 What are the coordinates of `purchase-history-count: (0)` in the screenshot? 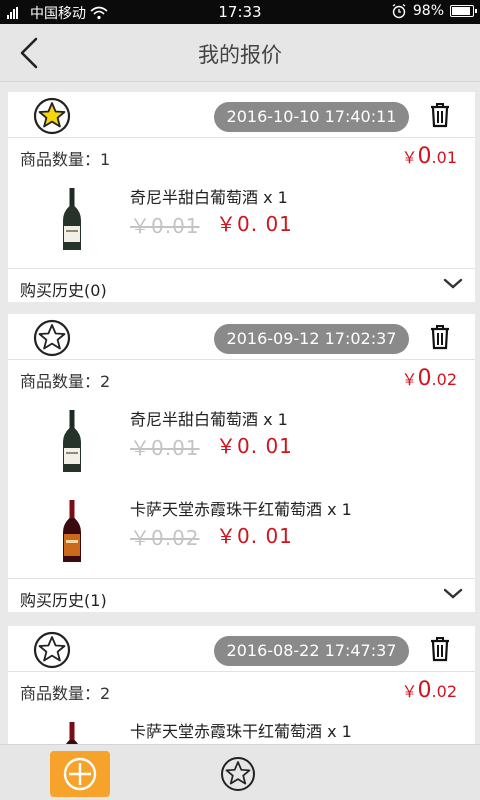 It's located at (95, 290).